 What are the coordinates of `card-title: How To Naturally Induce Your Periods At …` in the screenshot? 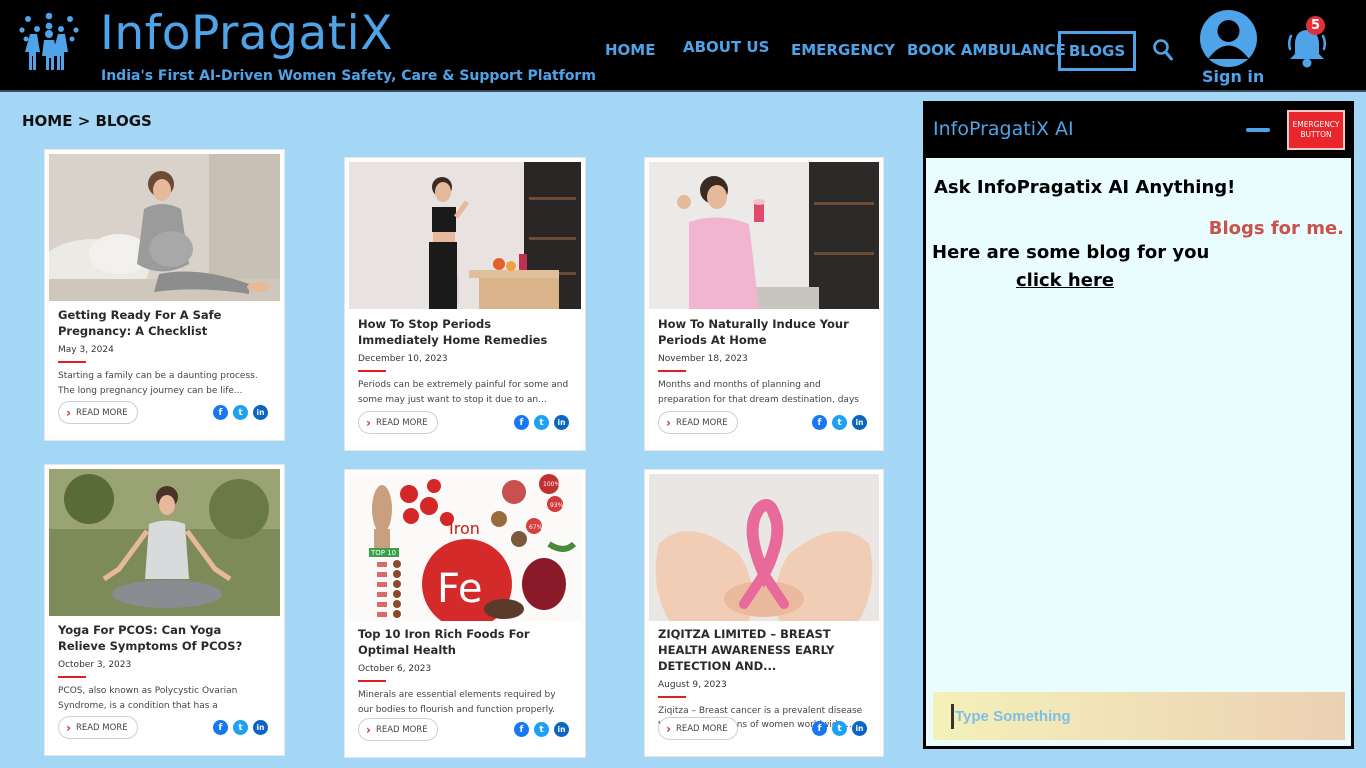 It's located at (764, 333).